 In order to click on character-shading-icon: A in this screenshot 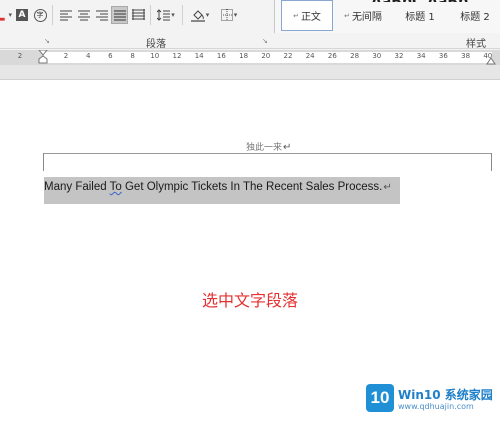, I will do `click(22, 15)`.